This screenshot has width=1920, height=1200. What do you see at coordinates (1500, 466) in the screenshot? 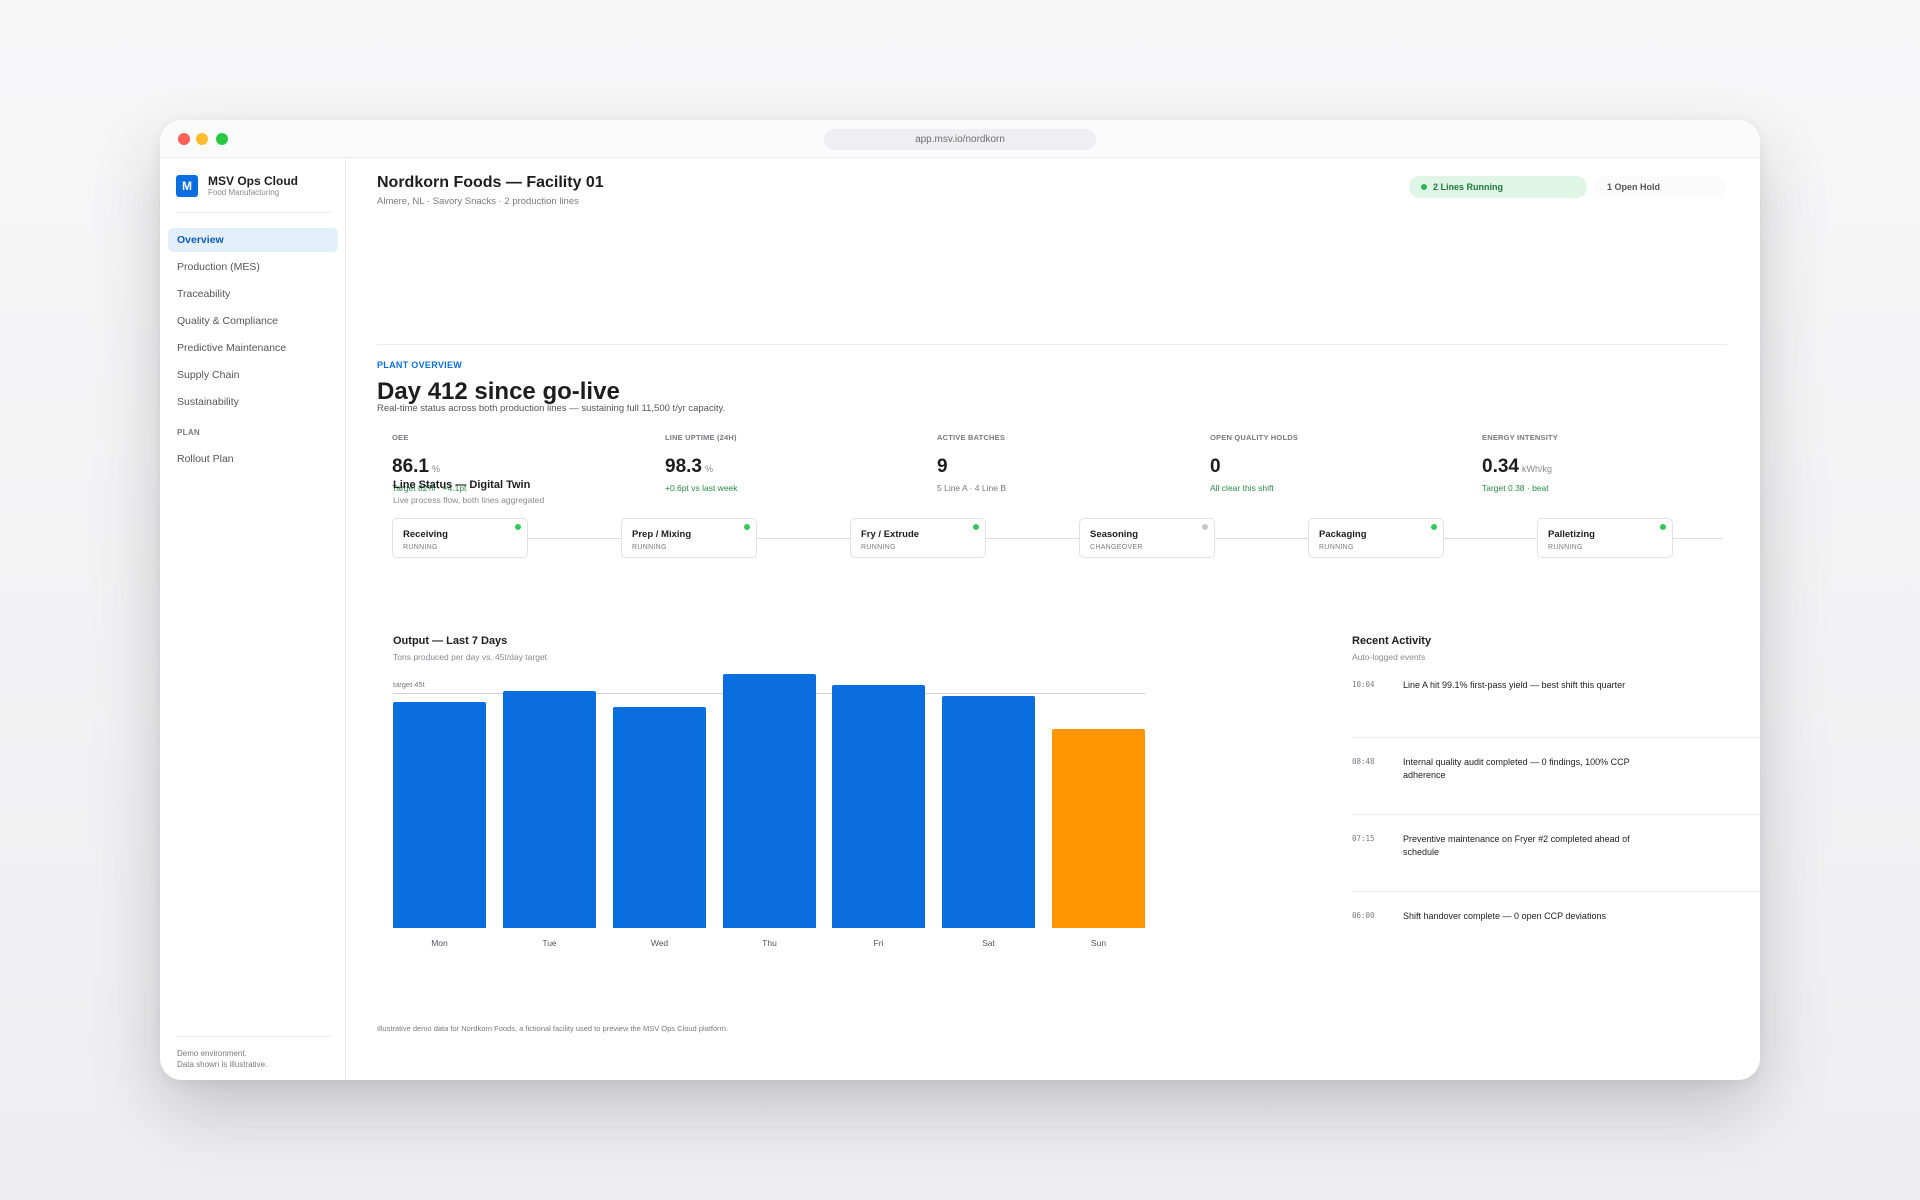
I see `kpi-value: 0.34` at bounding box center [1500, 466].